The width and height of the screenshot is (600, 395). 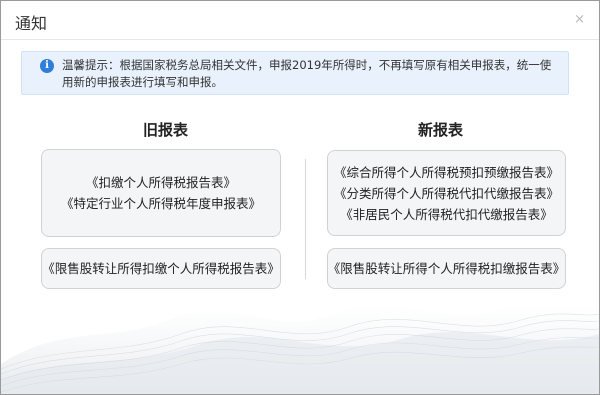 What do you see at coordinates (166, 130) in the screenshot?
I see `old-forms-heading: 旧报表` at bounding box center [166, 130].